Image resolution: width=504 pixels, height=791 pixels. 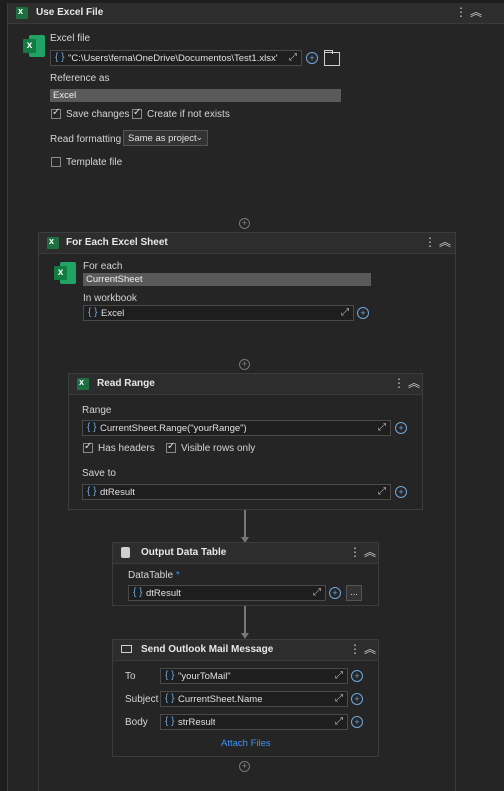 I want to click on database-icon, so click(x=125, y=552).